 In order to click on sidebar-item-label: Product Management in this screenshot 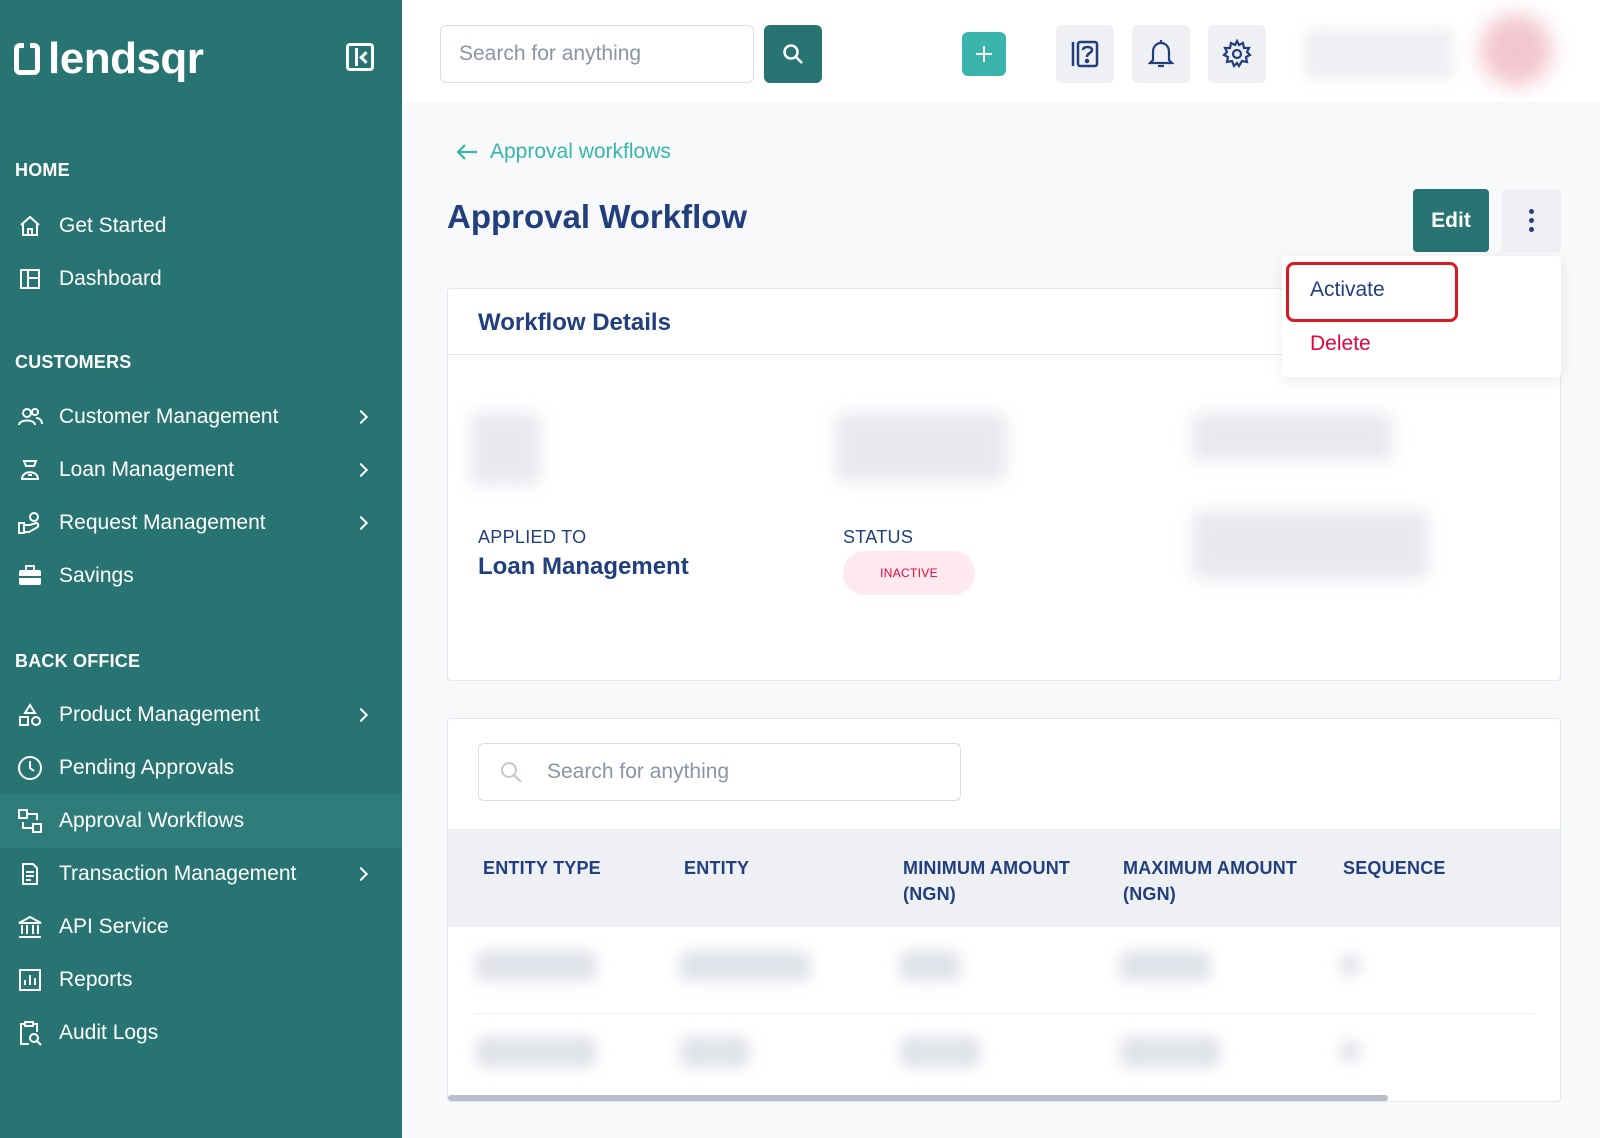, I will do `click(159, 714)`.